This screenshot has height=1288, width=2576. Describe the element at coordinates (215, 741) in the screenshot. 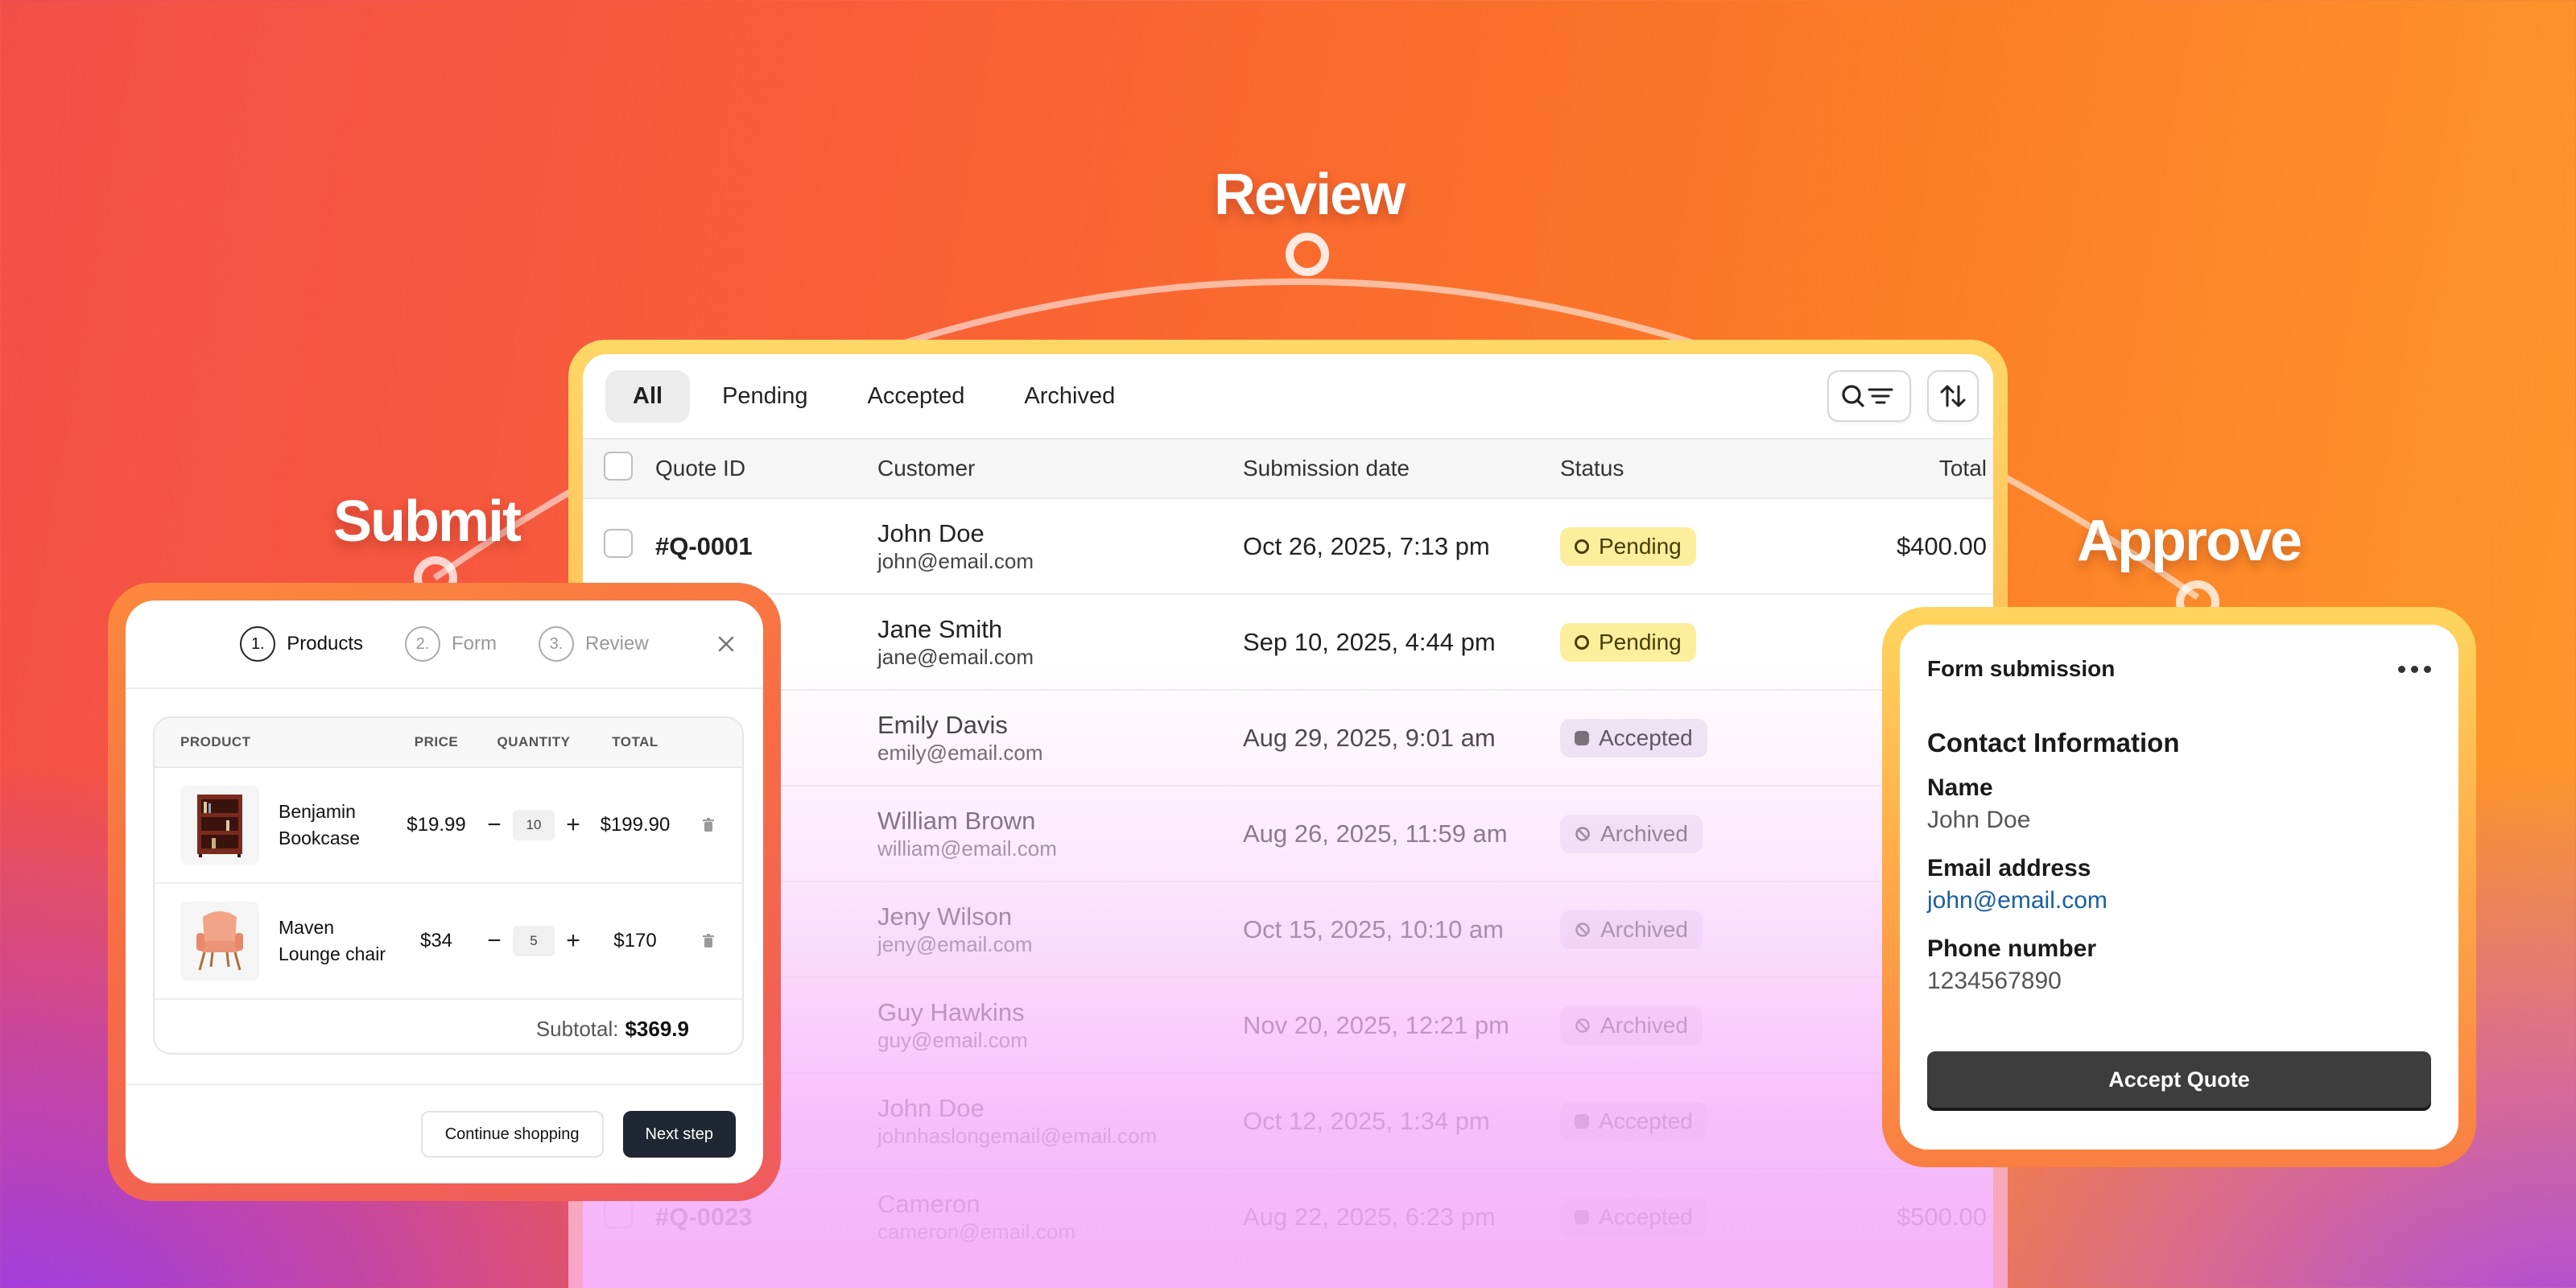

I see `col-product: PRODUCT` at that location.